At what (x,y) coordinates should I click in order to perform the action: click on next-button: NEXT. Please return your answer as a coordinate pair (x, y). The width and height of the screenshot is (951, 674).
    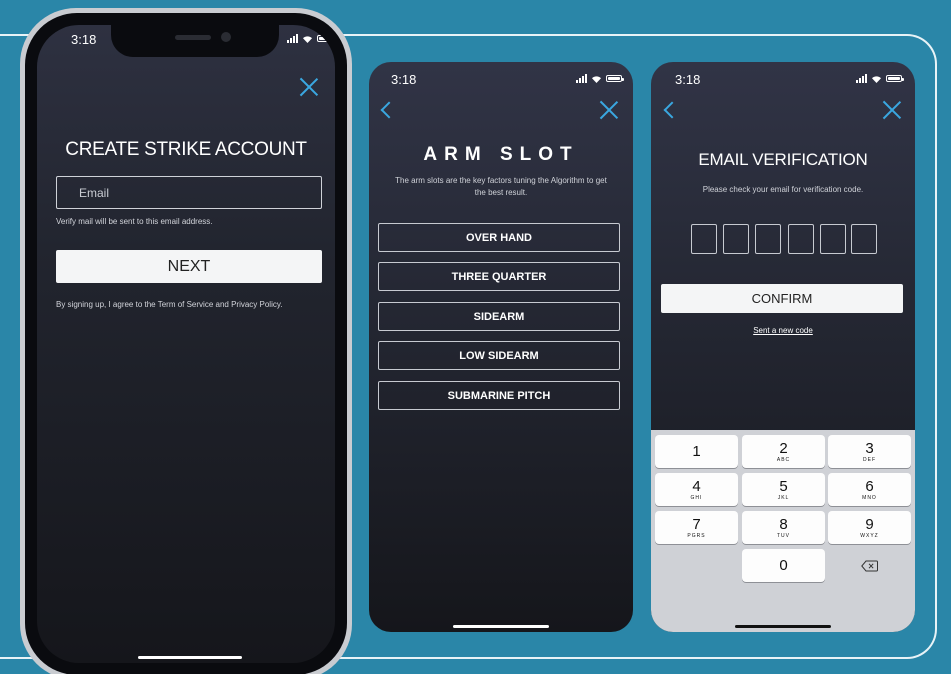
    Looking at the image, I should click on (189, 266).